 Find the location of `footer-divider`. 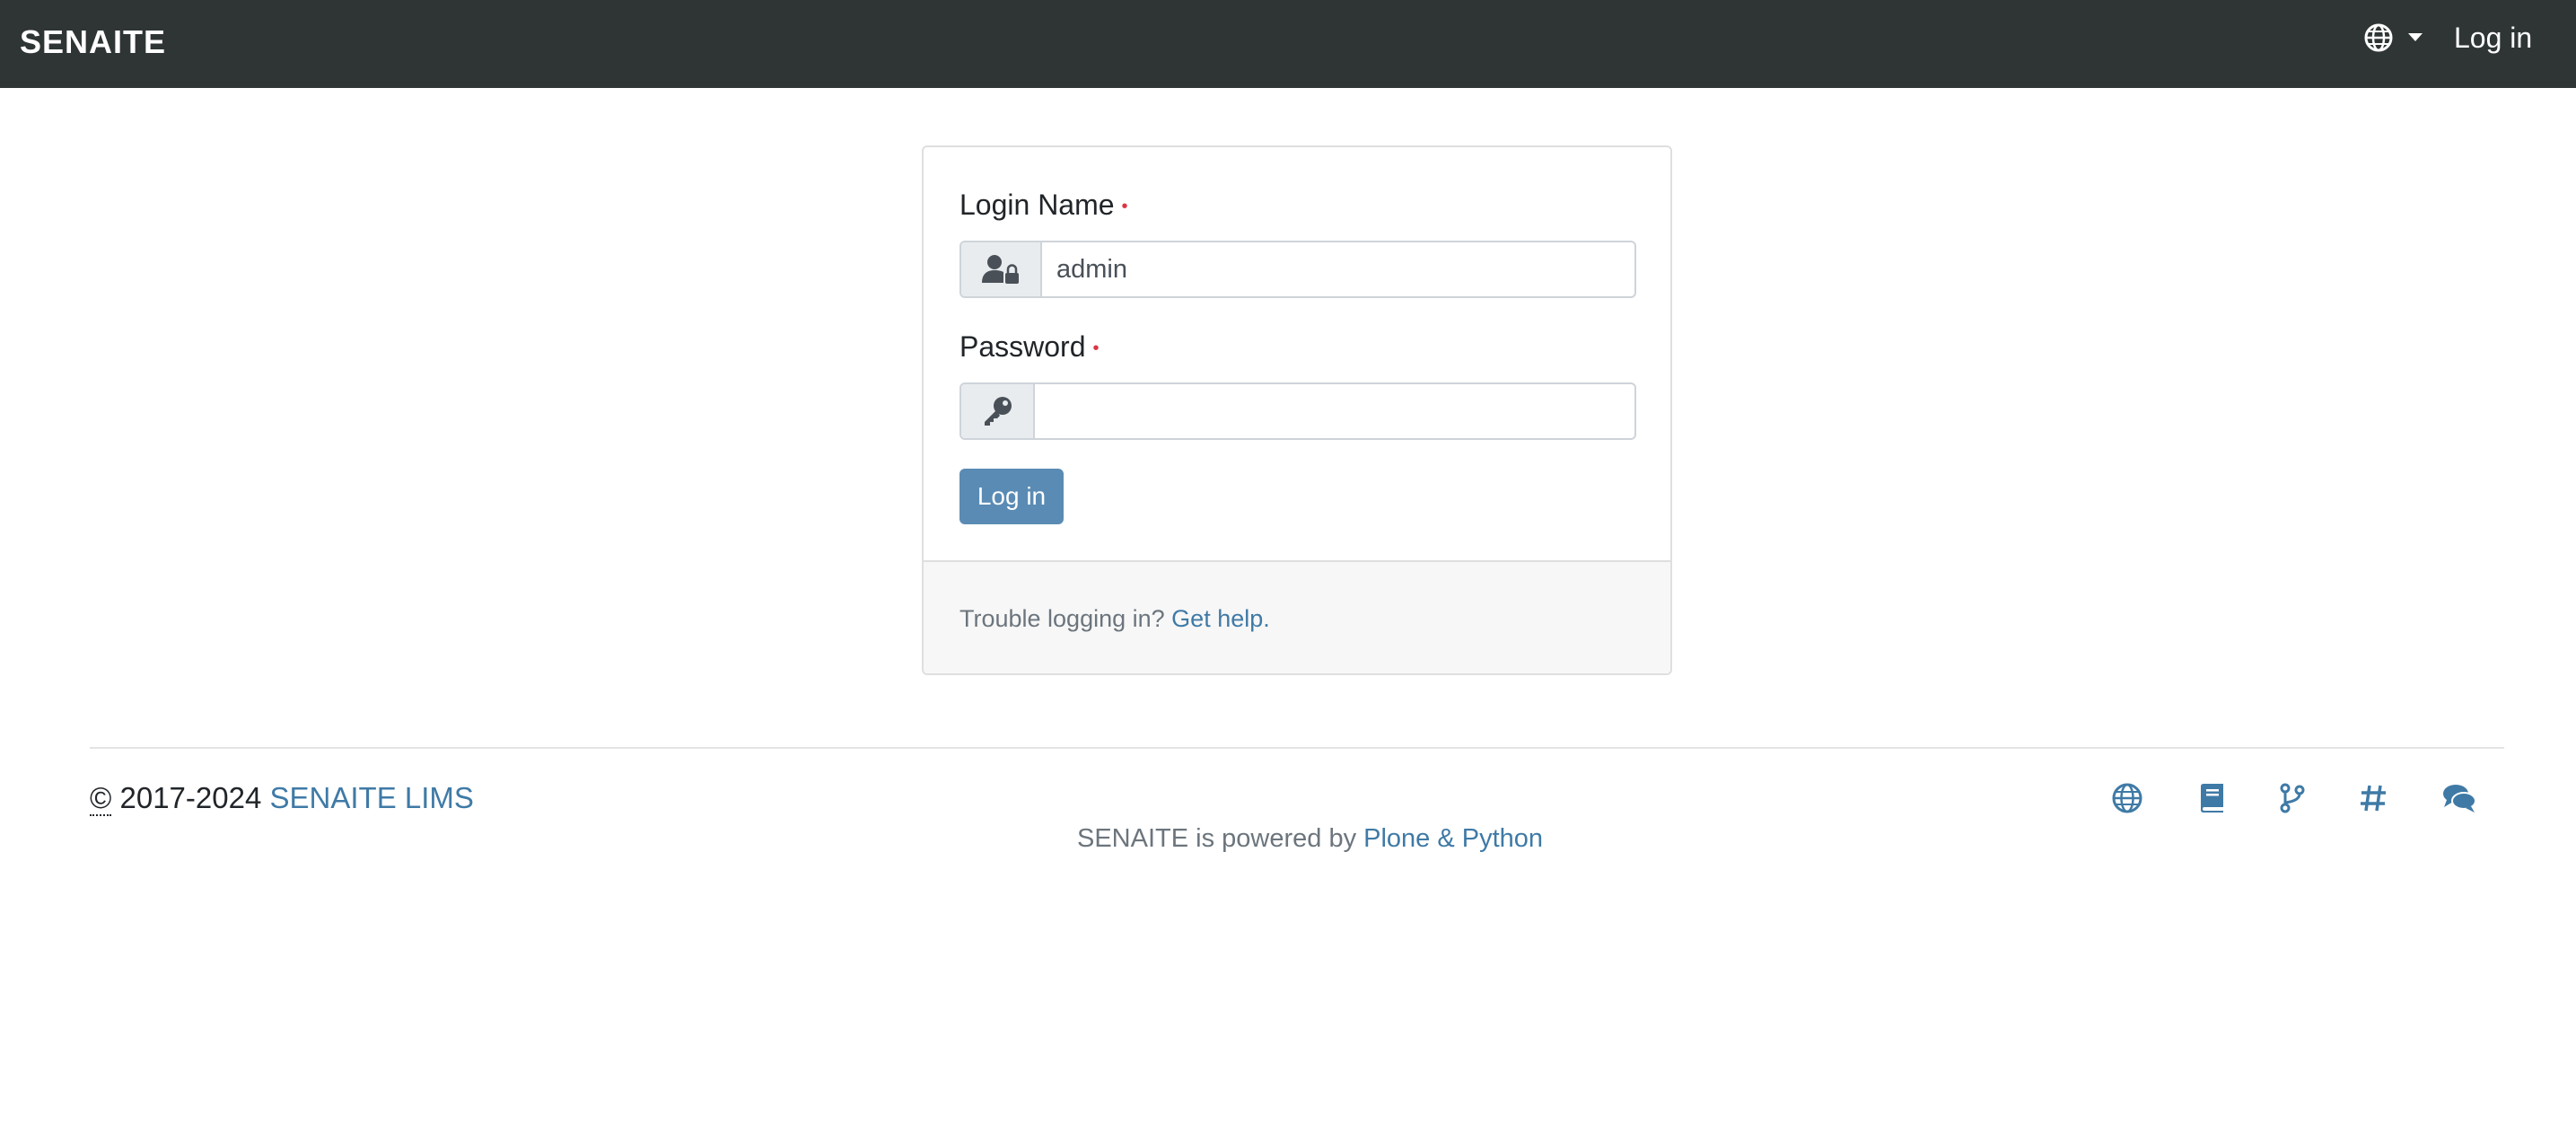

footer-divider is located at coordinates (1297, 748).